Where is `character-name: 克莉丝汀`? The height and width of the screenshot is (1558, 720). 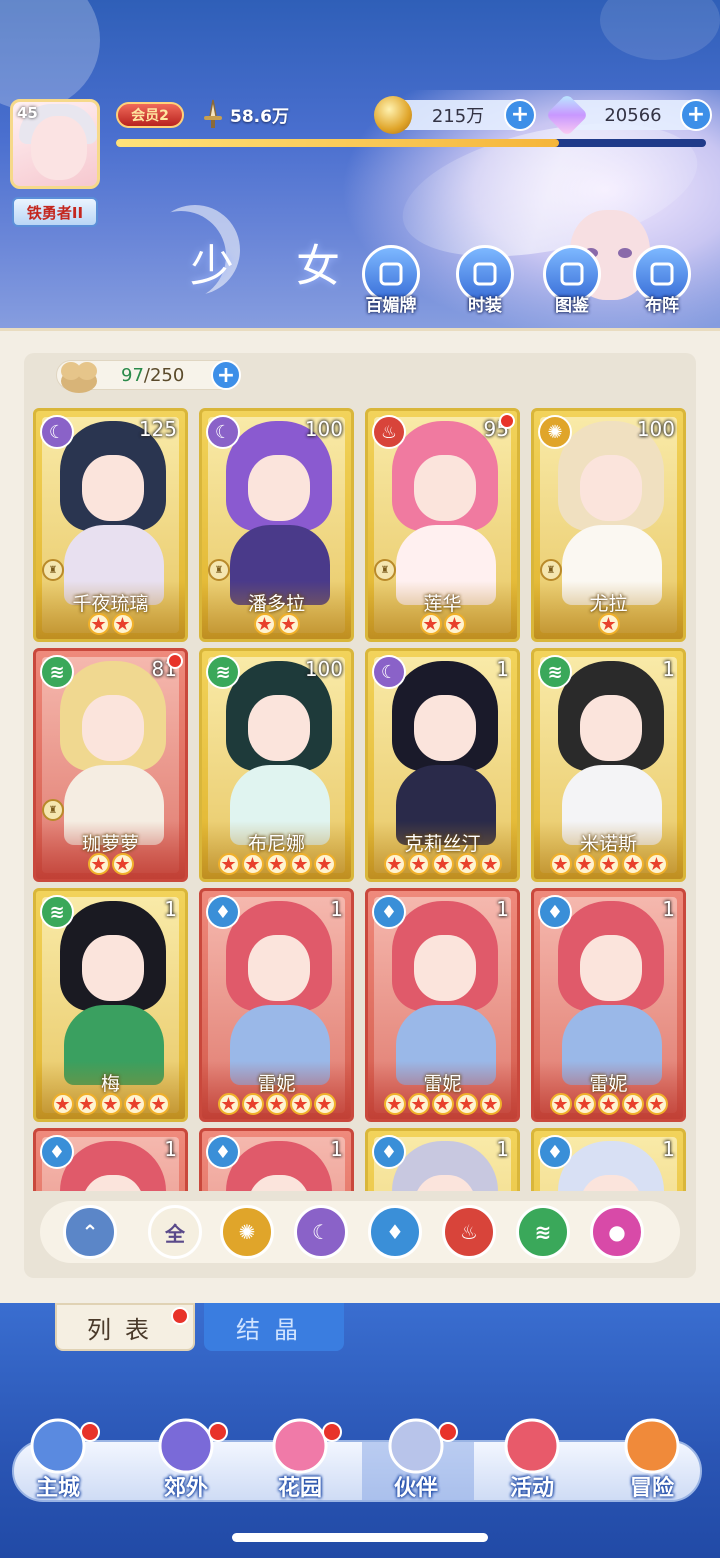
character-name: 克莉丝汀 is located at coordinates (442, 844).